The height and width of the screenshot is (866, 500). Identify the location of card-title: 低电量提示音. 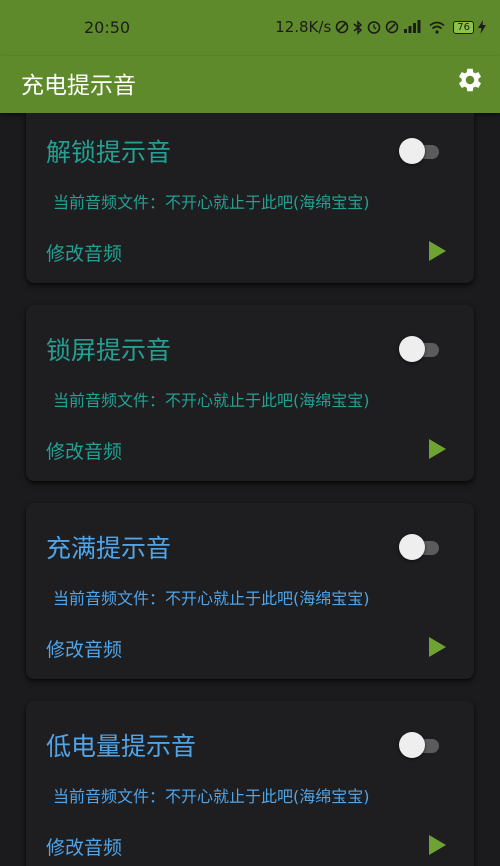
(121, 746).